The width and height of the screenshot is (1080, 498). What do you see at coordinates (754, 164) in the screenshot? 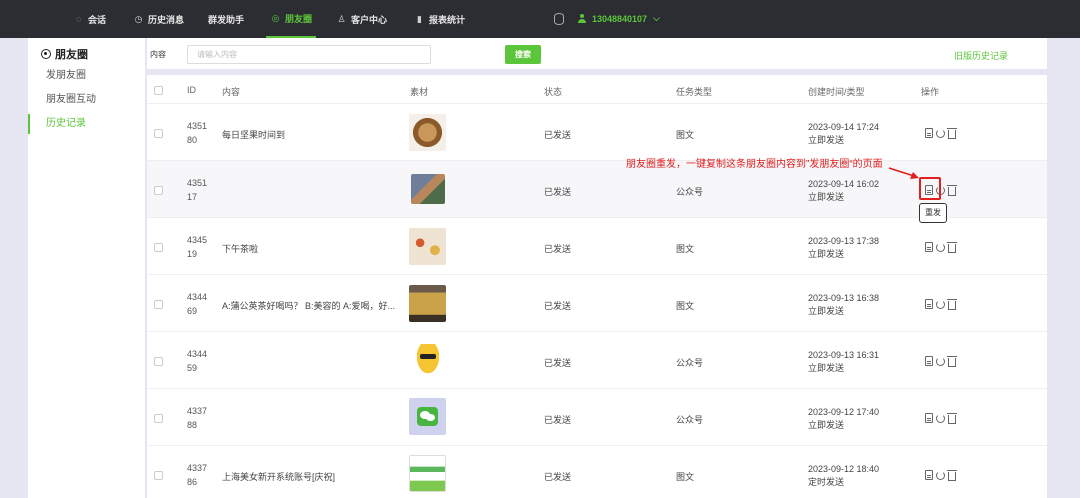
I see `annotation-text: 朋友圈重发，一键复制这条朋友圈内容到”发朋友圈“的页面` at bounding box center [754, 164].